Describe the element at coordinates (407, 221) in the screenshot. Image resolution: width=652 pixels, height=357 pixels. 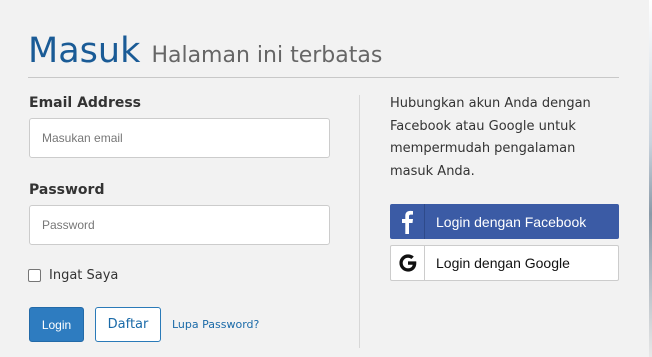
I see `facebook-icon` at that location.